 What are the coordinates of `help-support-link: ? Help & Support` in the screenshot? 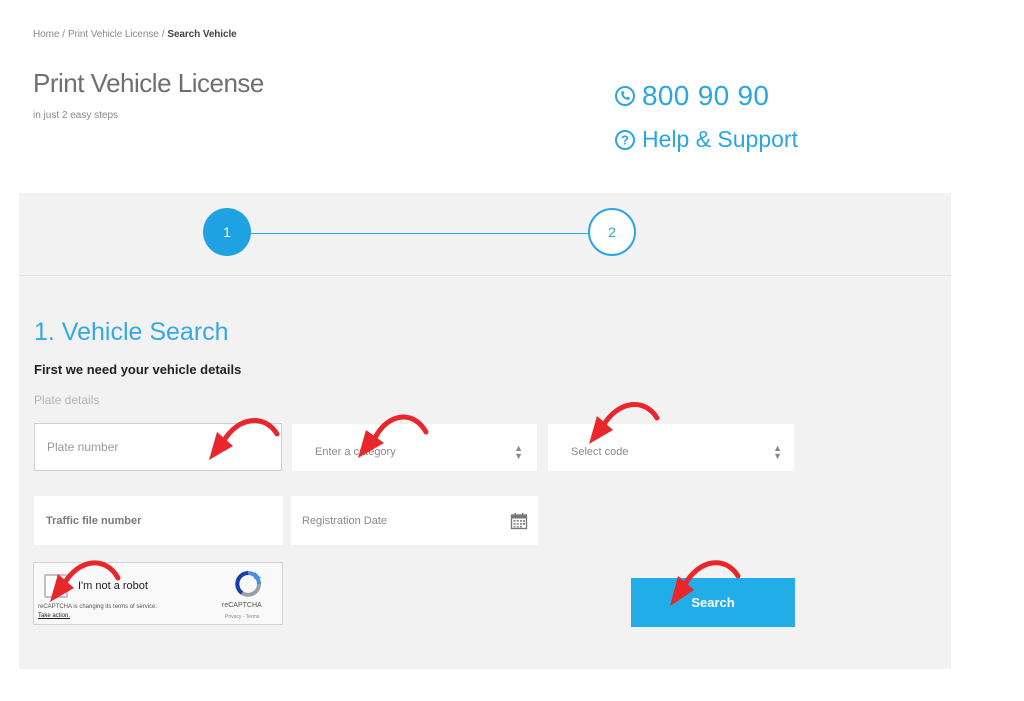 It's located at (706, 139).